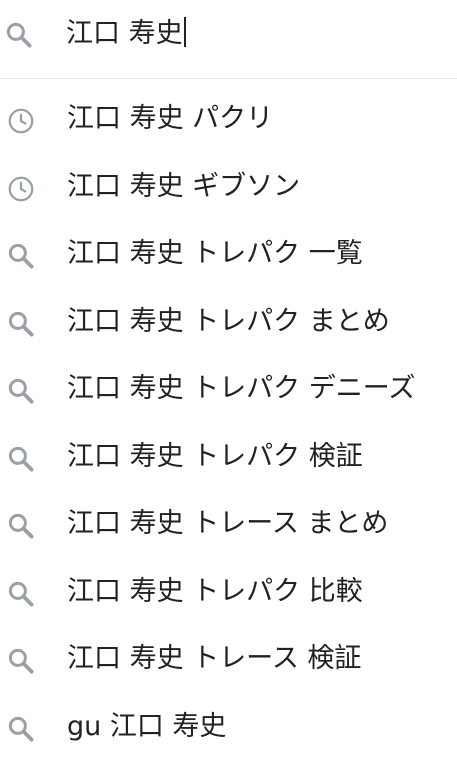 The width and height of the screenshot is (457, 760). Describe the element at coordinates (241, 389) in the screenshot. I see `suggestion-text: 江口 寿史 トレパク デニーズ` at that location.